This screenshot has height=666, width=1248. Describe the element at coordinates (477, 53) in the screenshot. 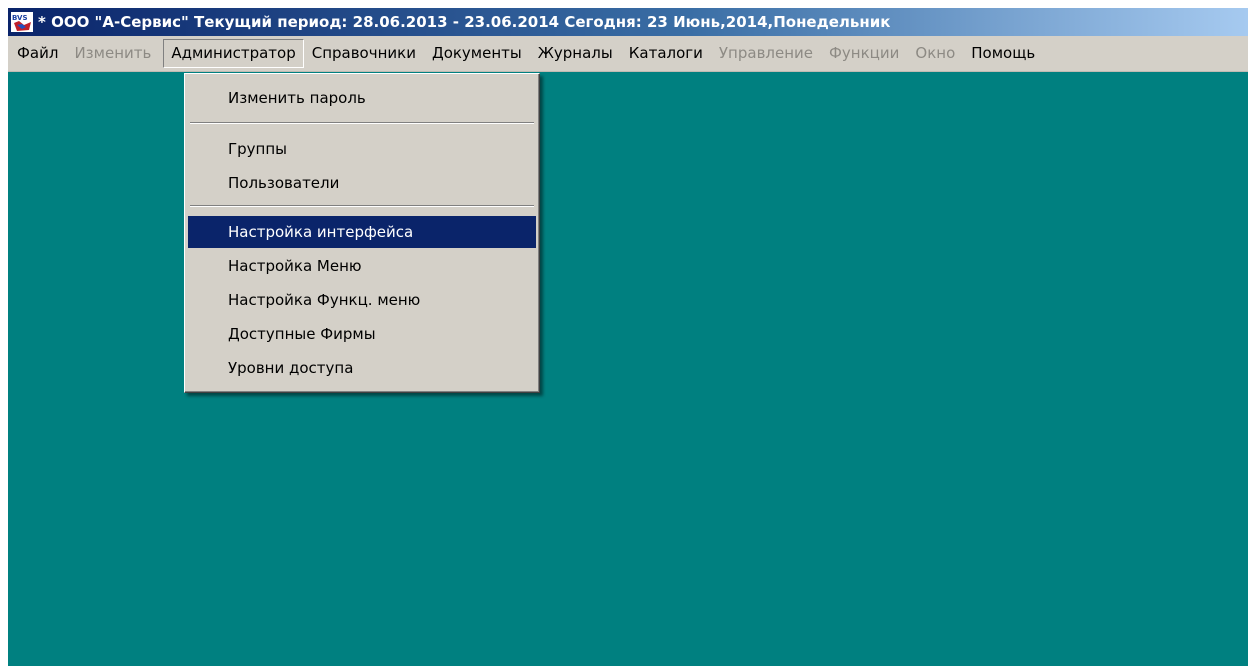

I see `menu-documents: Документы` at that location.